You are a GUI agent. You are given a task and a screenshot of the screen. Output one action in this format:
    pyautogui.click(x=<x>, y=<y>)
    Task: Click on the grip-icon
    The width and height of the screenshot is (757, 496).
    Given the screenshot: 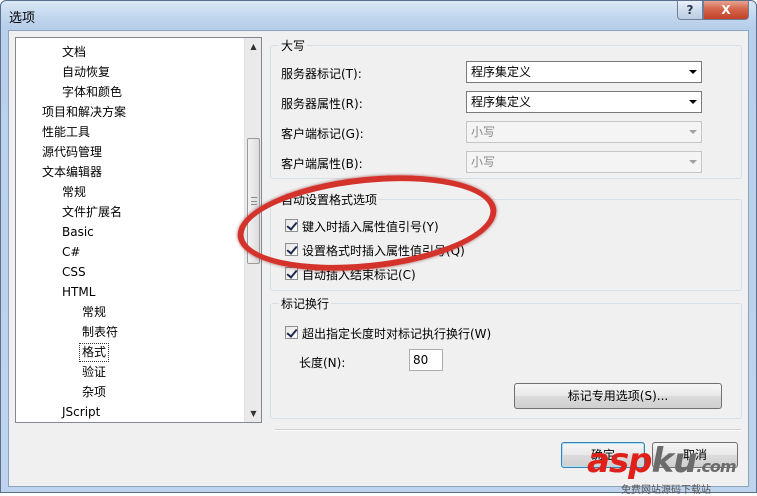 What is the action you would take?
    pyautogui.click(x=254, y=201)
    